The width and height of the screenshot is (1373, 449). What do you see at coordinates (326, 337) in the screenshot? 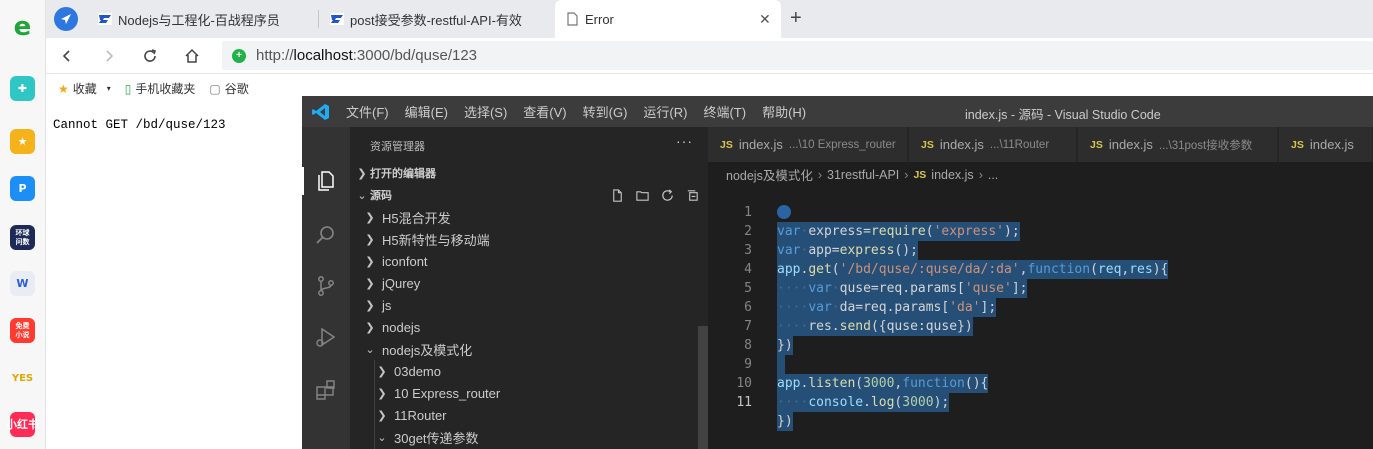
I see `run-debug-icon` at bounding box center [326, 337].